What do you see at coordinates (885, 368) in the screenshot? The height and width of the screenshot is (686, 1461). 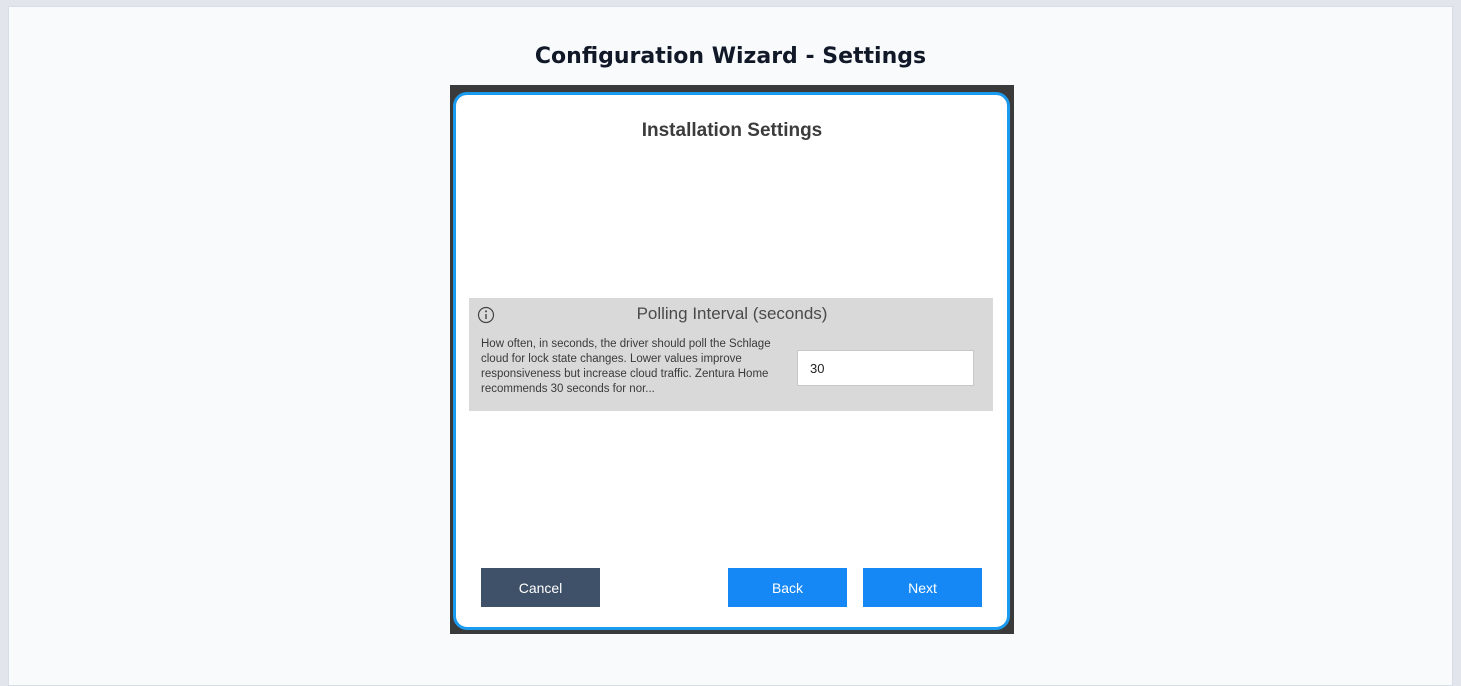 I see `polling-interval-input` at bounding box center [885, 368].